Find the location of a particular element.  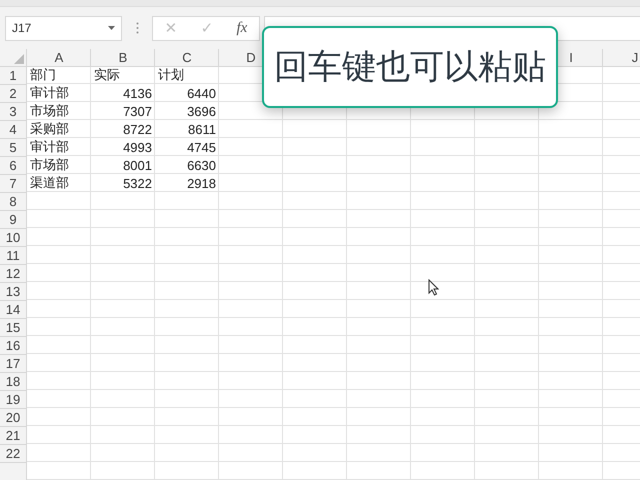

row-header: 15 is located at coordinates (13, 328).